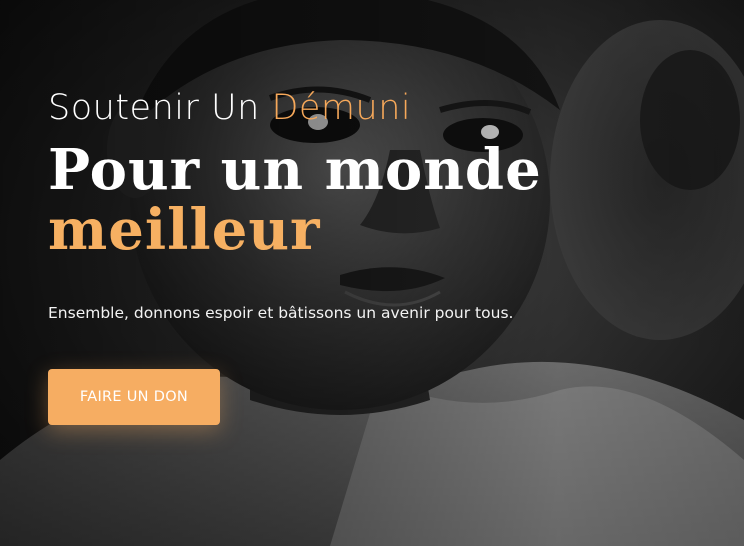 The height and width of the screenshot is (546, 744). I want to click on hero-eyebrow: Soutenir Un Démuni, so click(328, 108).